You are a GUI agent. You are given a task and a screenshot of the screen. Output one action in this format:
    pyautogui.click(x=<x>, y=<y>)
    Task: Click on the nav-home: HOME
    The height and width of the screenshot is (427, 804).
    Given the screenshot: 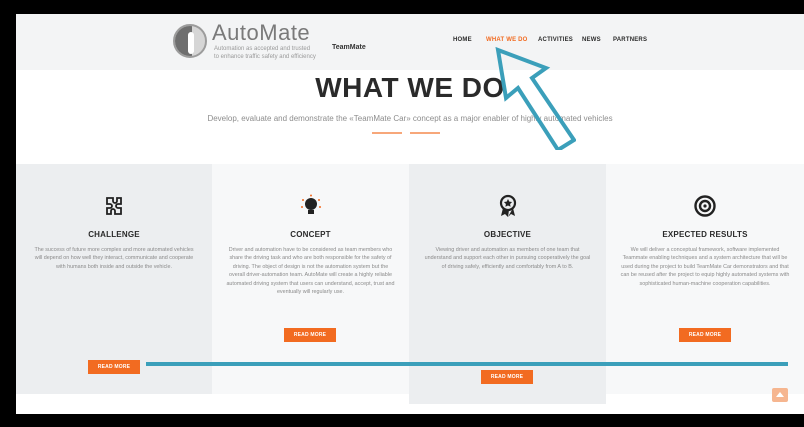 What is the action you would take?
    pyautogui.click(x=462, y=40)
    